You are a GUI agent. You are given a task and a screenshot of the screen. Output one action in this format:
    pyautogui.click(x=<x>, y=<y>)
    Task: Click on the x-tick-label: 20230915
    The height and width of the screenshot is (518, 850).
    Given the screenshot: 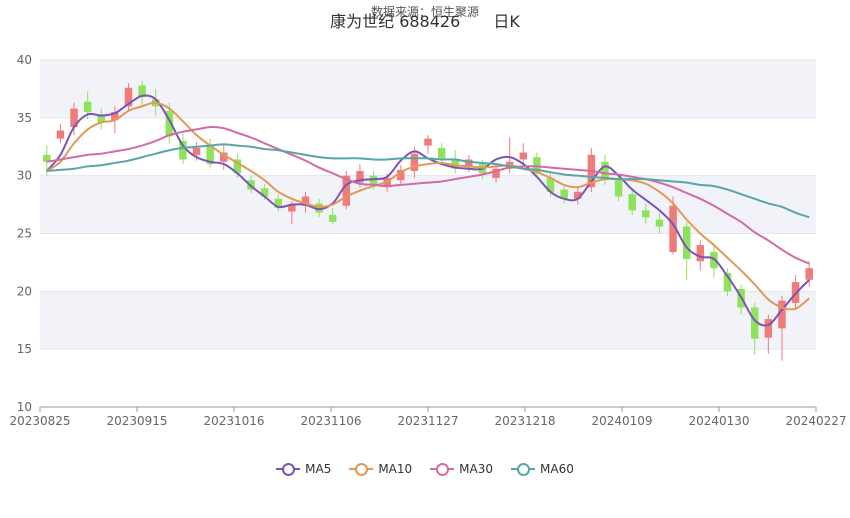 What is the action you would take?
    pyautogui.click(x=136, y=421)
    